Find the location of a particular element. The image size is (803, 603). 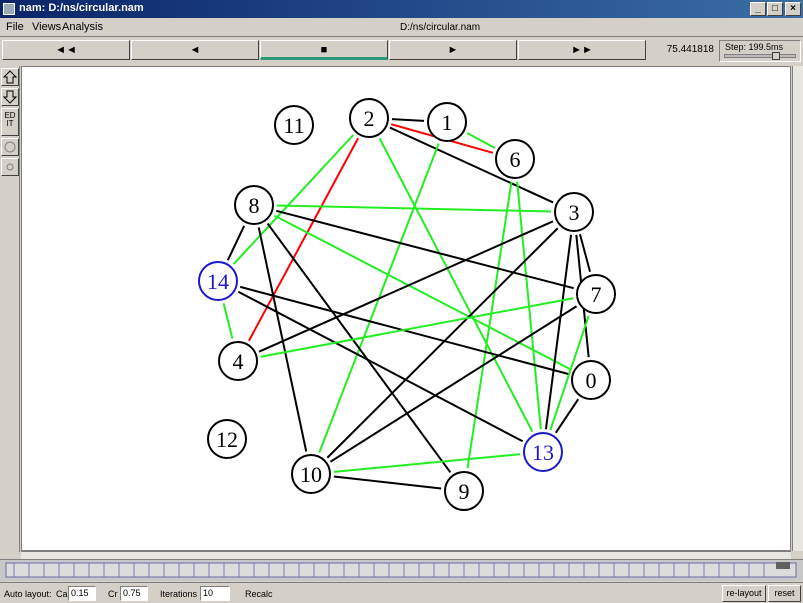

node-label: 4 is located at coordinates (238, 361).